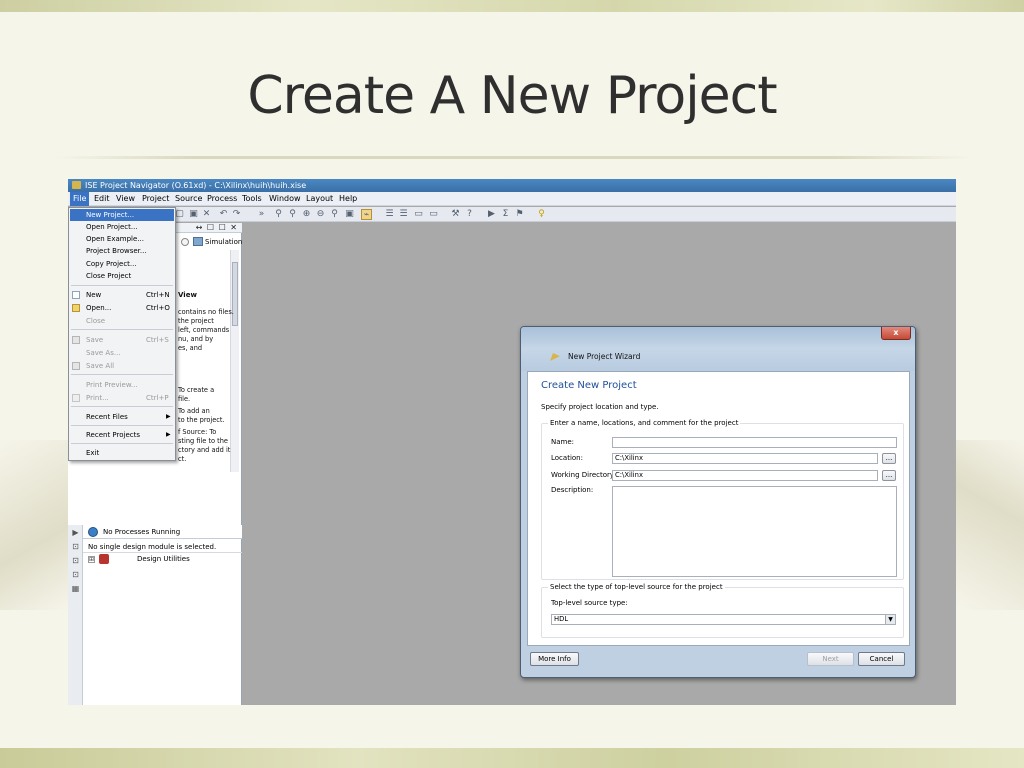 The image size is (1024, 768). What do you see at coordinates (320, 214) in the screenshot?
I see `zoom-out-icon: ⊖` at bounding box center [320, 214].